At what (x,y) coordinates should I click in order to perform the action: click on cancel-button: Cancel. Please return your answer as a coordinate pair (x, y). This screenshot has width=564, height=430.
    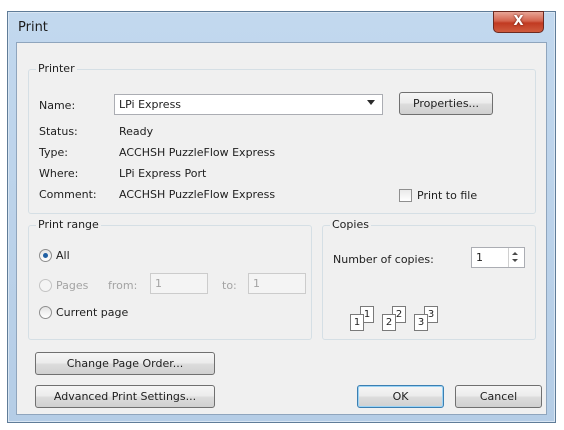
    Looking at the image, I should click on (498, 396).